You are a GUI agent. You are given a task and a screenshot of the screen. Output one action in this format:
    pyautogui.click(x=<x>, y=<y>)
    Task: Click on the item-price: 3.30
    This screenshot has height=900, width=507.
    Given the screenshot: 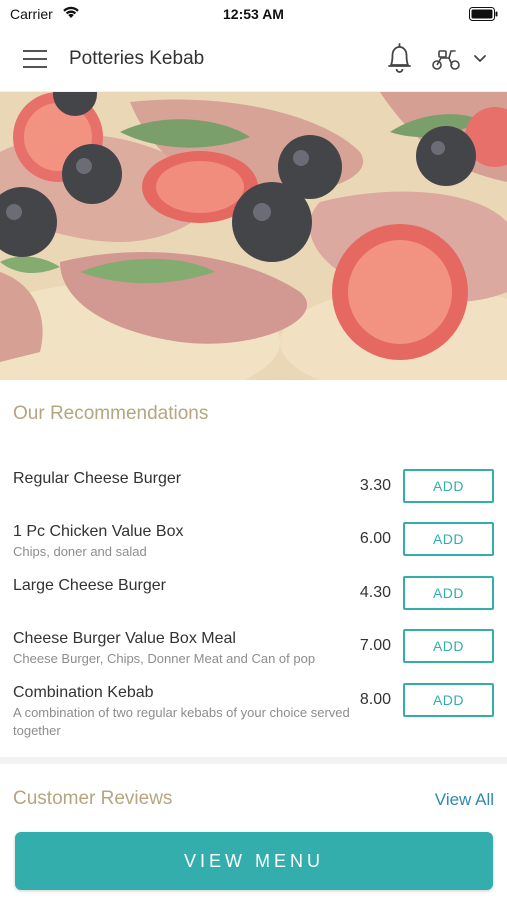 What is the action you would take?
    pyautogui.click(x=375, y=485)
    